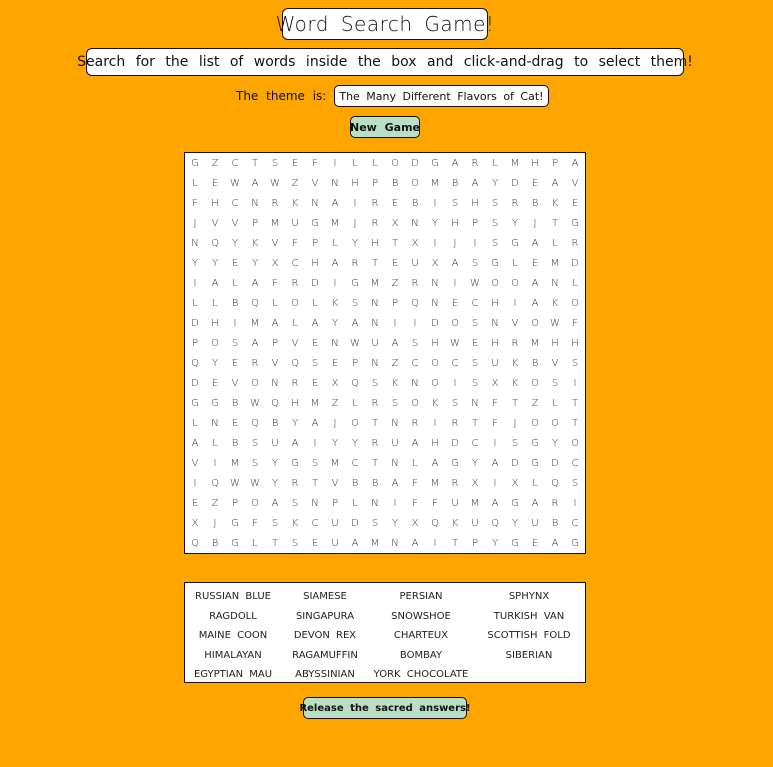 The height and width of the screenshot is (767, 773). What do you see at coordinates (385, 708) in the screenshot?
I see `release-answers-button: Release the sacred answers!` at bounding box center [385, 708].